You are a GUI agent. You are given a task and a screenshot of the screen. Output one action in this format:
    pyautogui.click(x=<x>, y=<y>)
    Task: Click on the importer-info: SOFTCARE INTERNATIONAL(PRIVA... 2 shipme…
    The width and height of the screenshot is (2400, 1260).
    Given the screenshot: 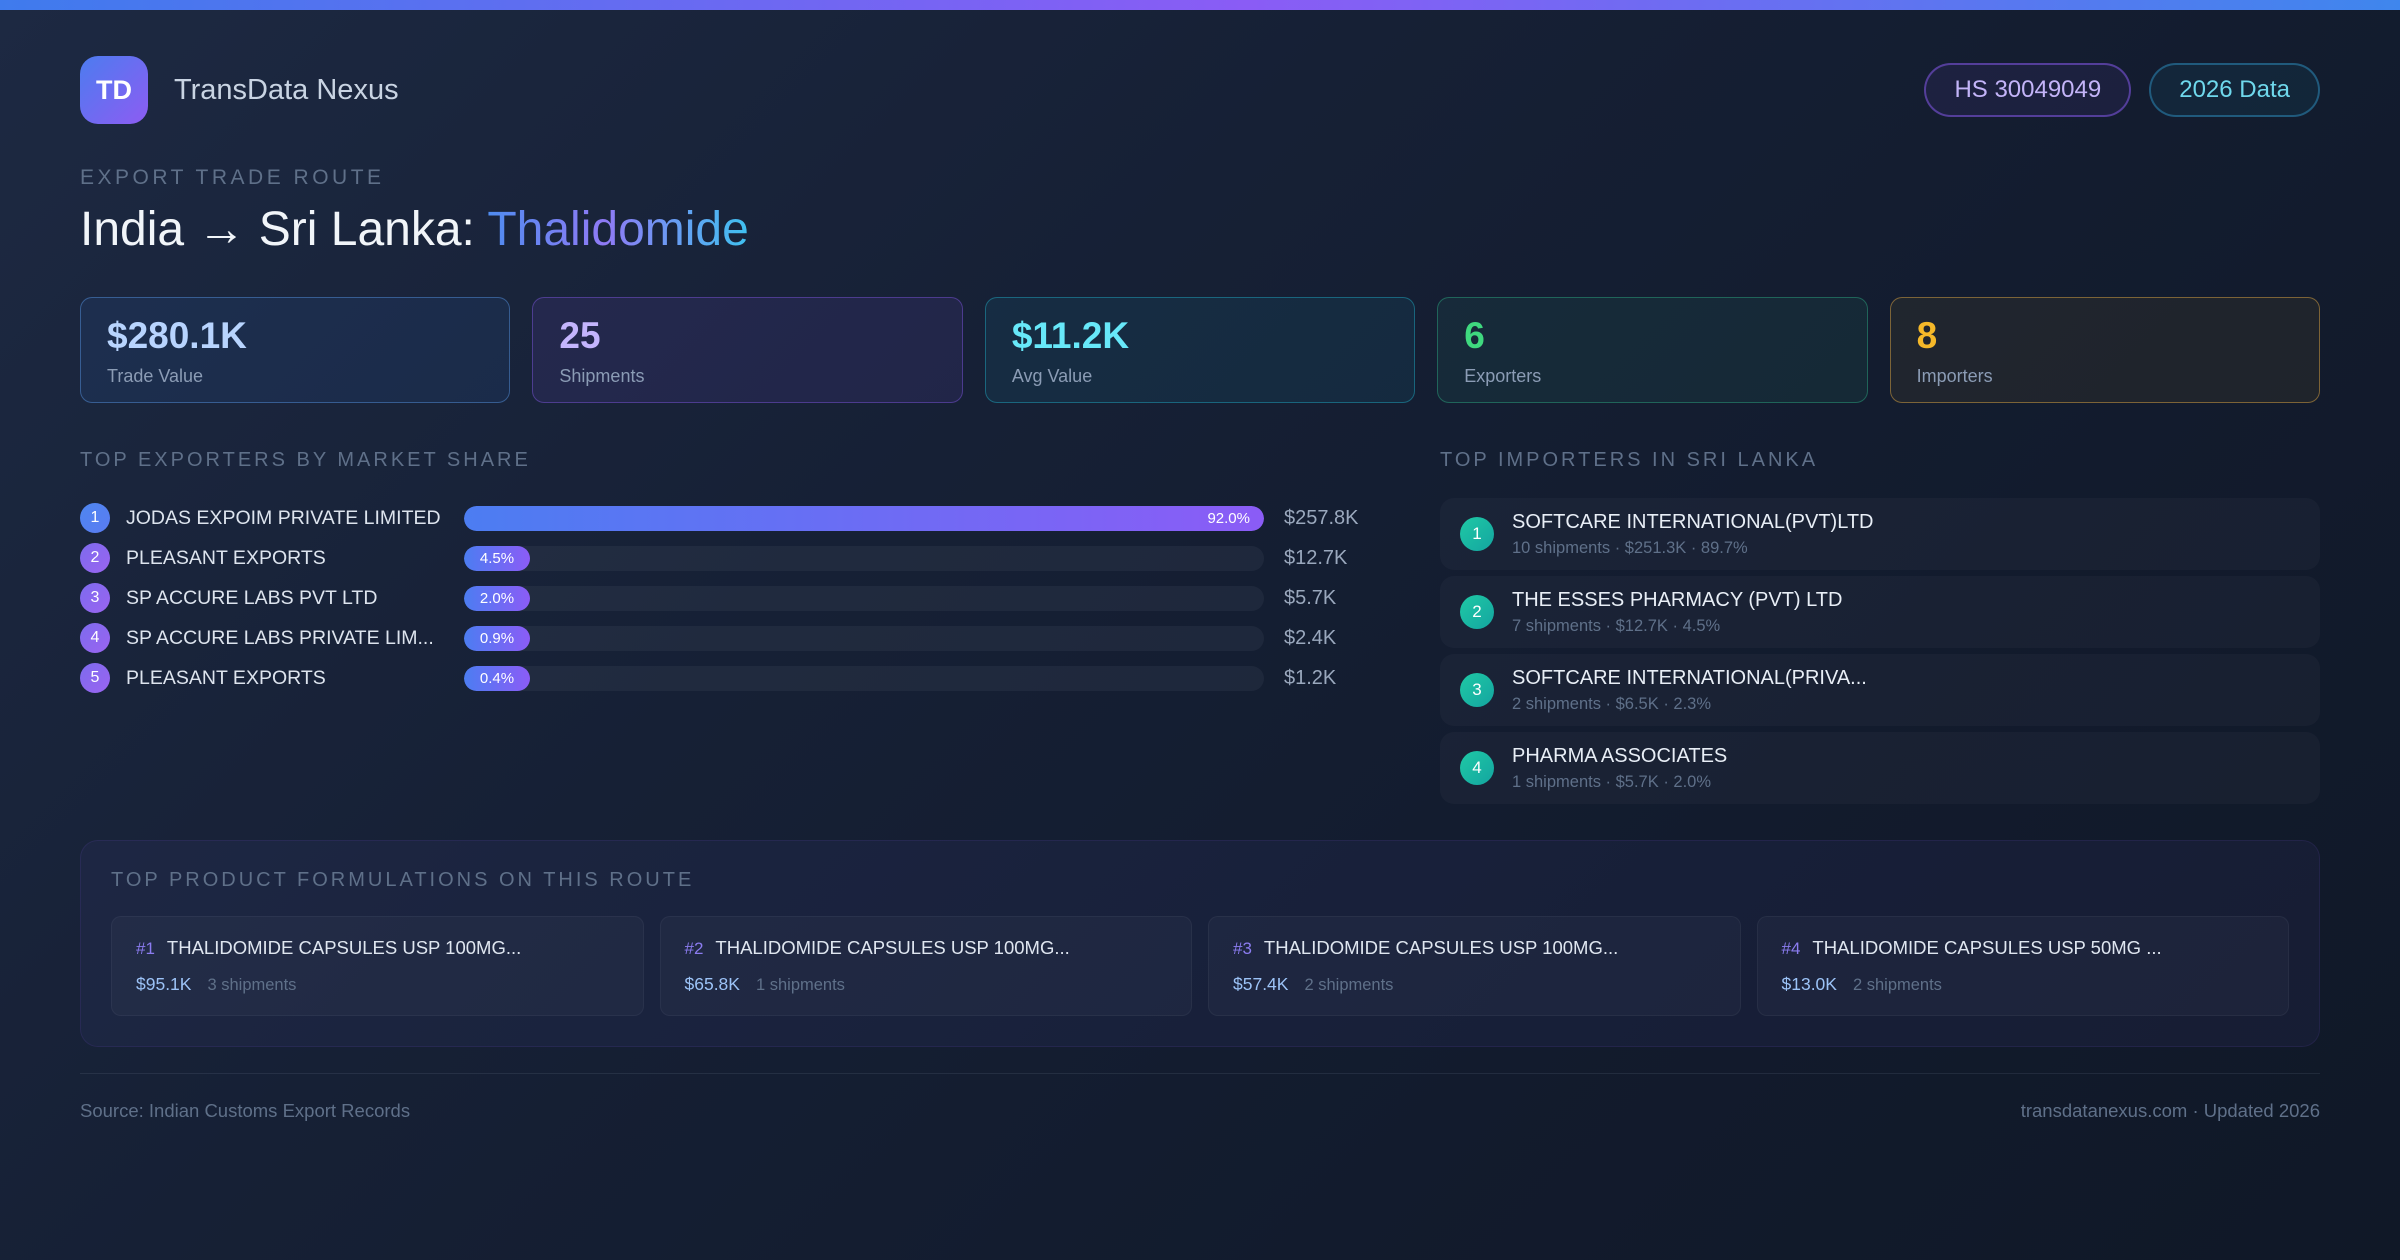 What is the action you would take?
    pyautogui.click(x=1689, y=690)
    